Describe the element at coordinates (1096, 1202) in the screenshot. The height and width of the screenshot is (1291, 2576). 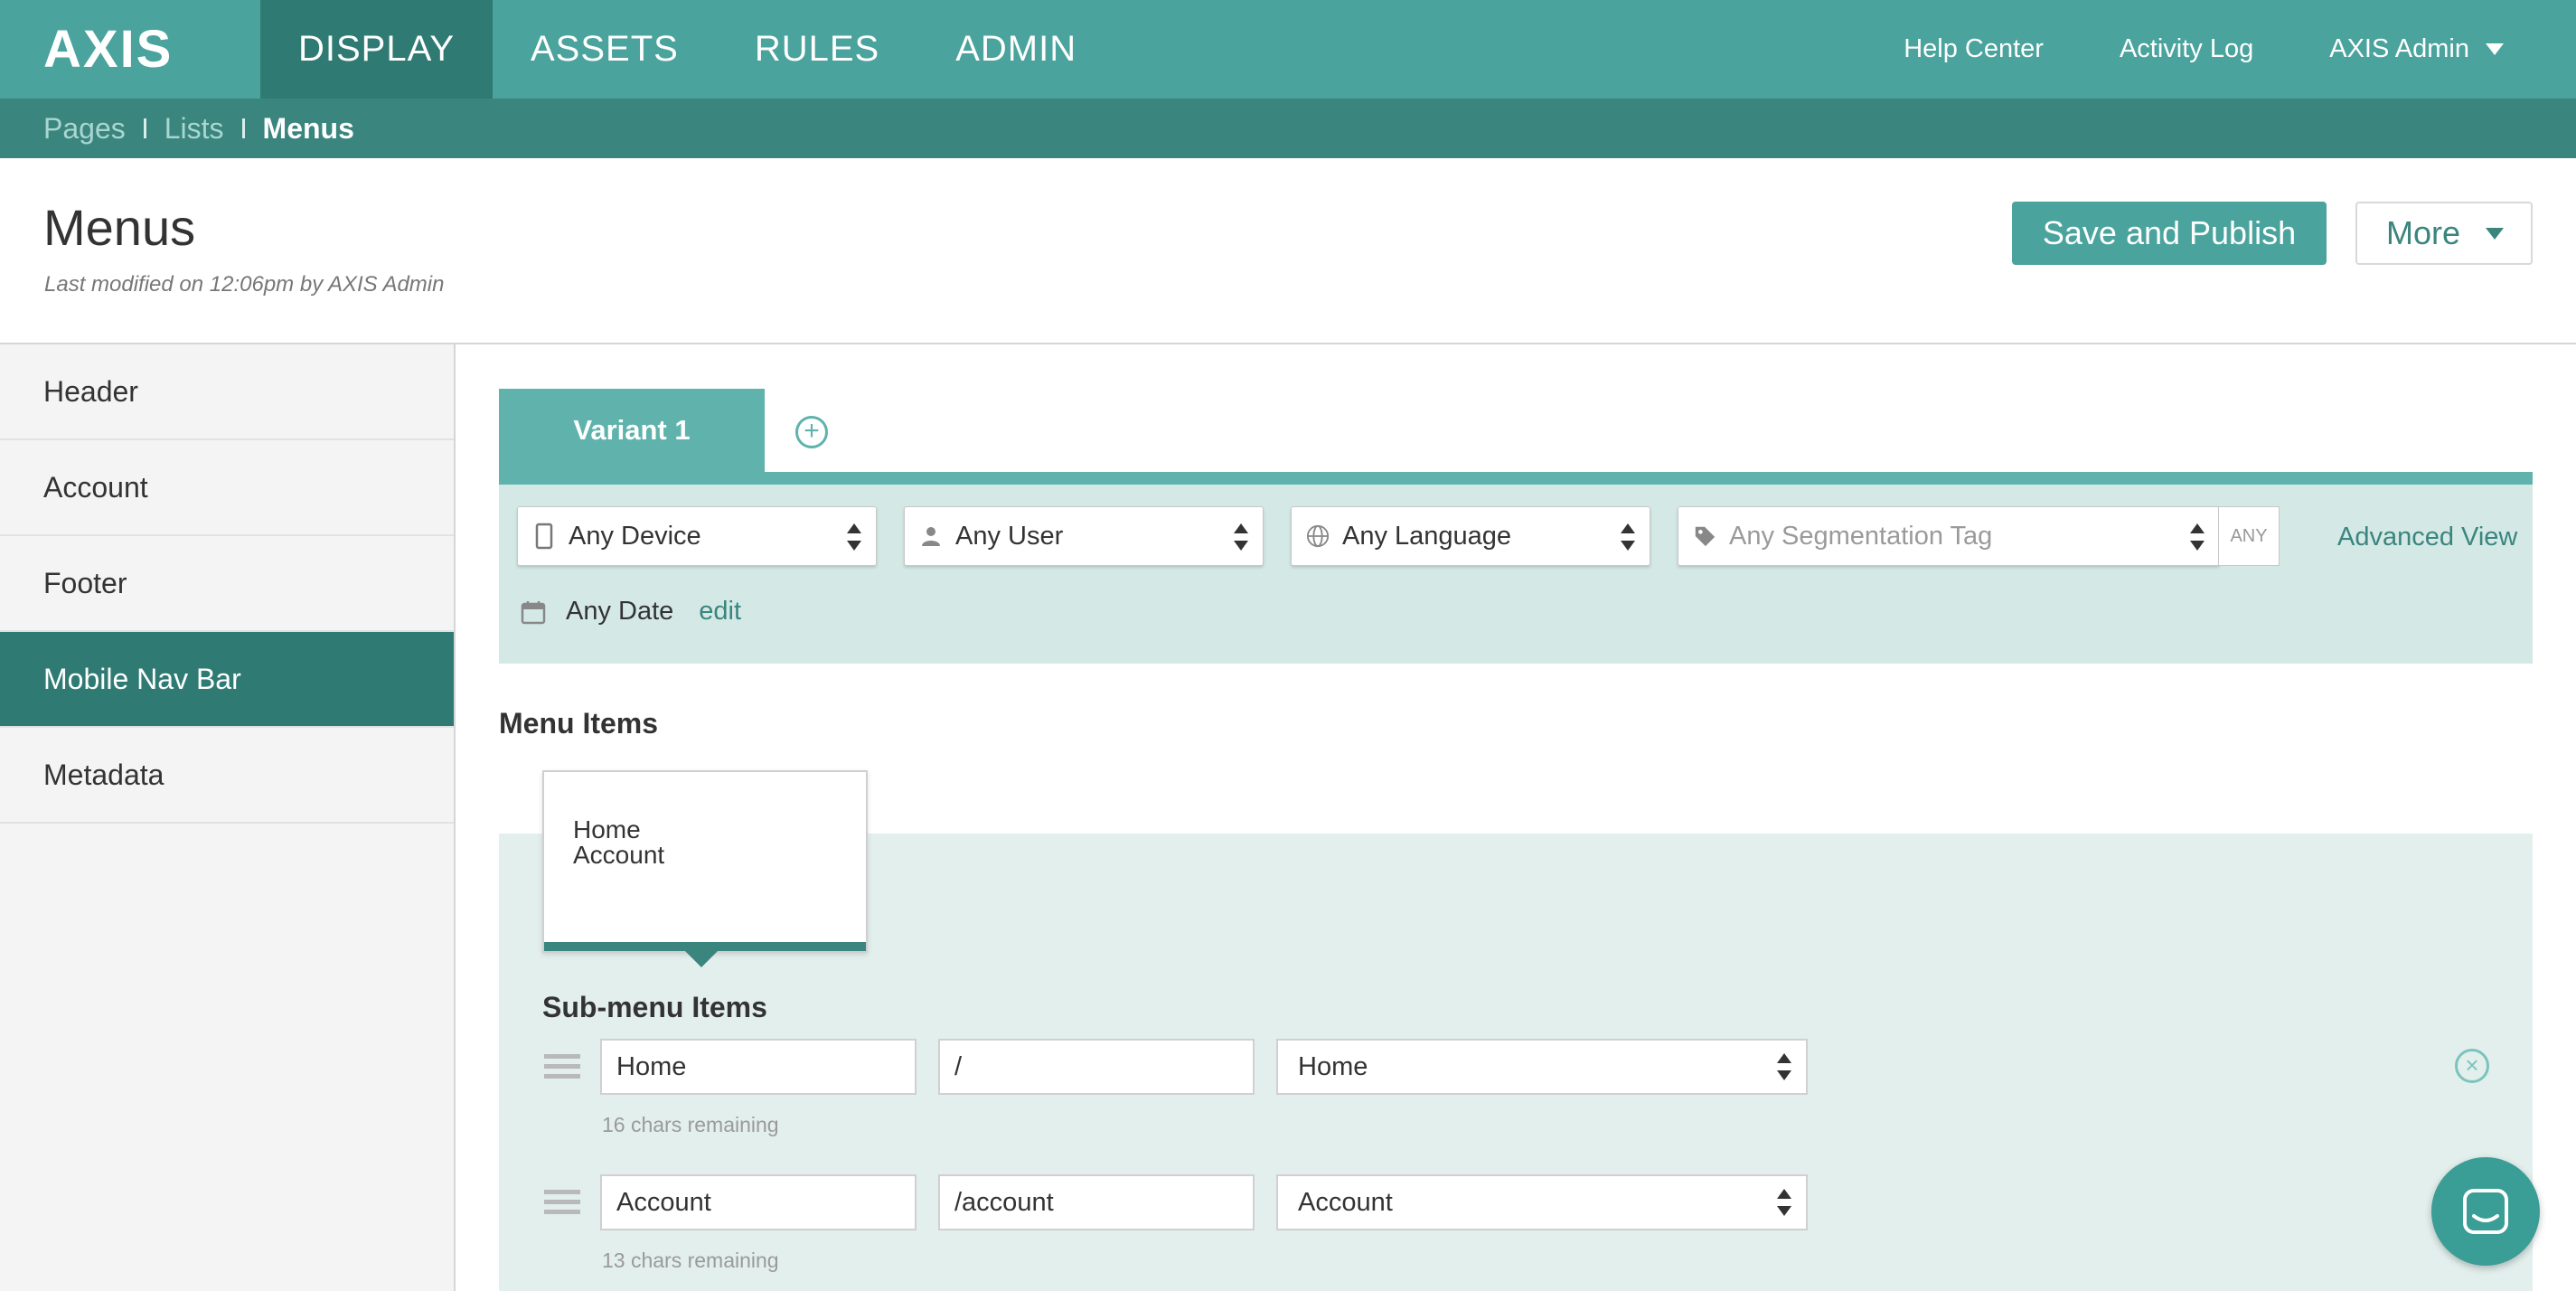
I see `submenu-path-input: /account` at that location.